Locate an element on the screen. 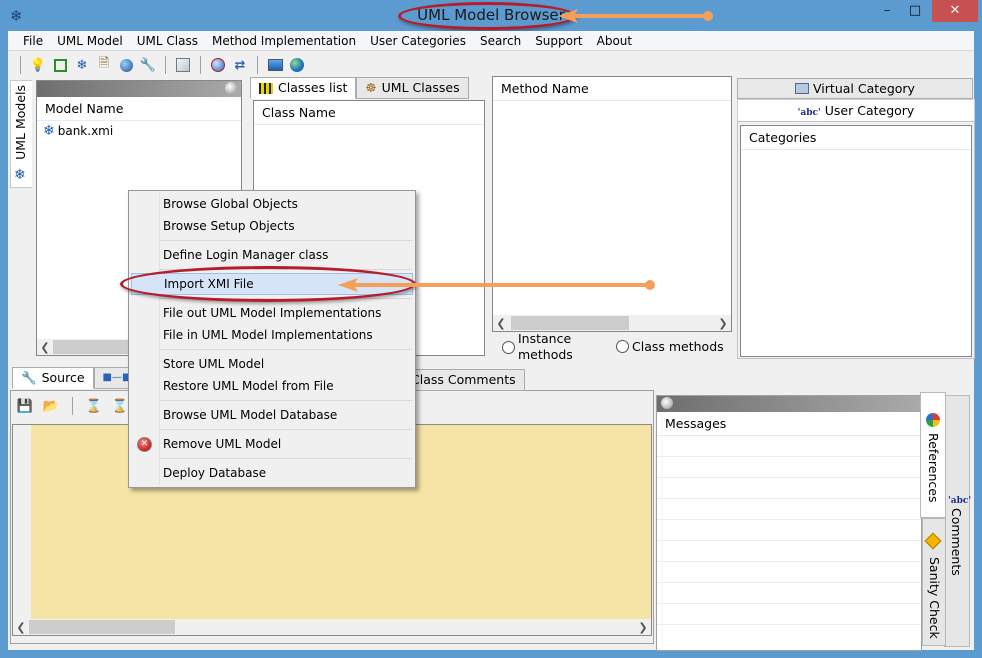 The height and width of the screenshot is (658, 982). classes-tab-strip: Classes list ☸ UML Classes is located at coordinates (359, 88).